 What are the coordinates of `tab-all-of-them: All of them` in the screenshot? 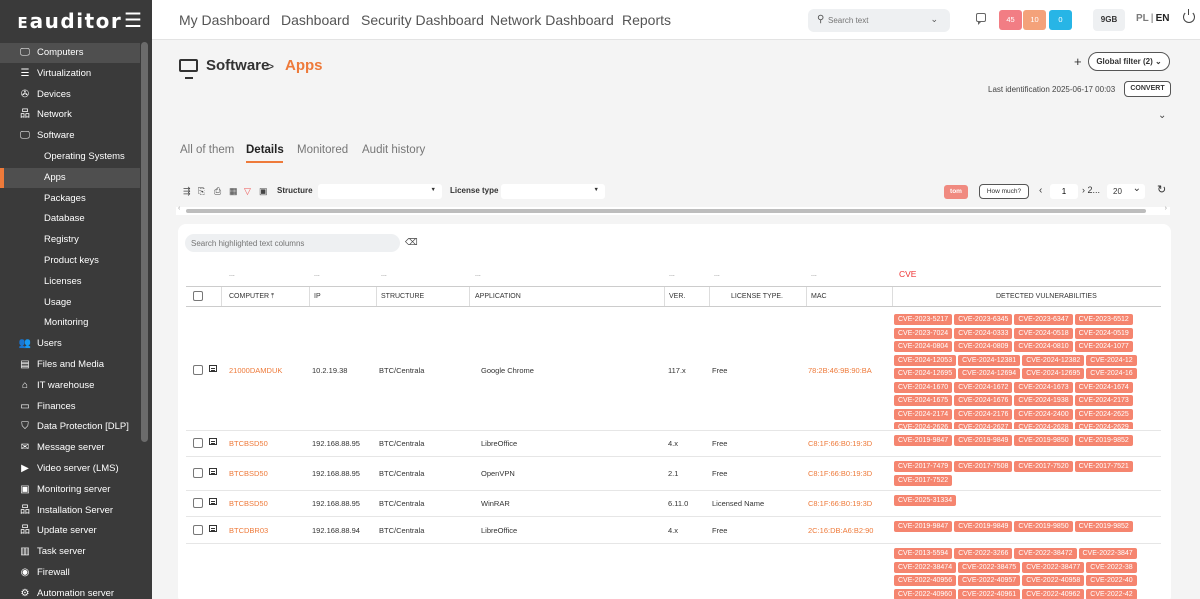 It's located at (207, 150).